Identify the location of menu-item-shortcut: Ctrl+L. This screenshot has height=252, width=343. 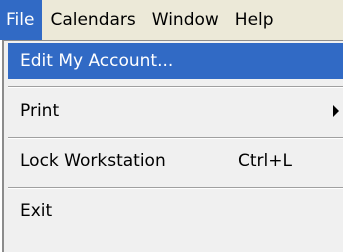
(265, 161).